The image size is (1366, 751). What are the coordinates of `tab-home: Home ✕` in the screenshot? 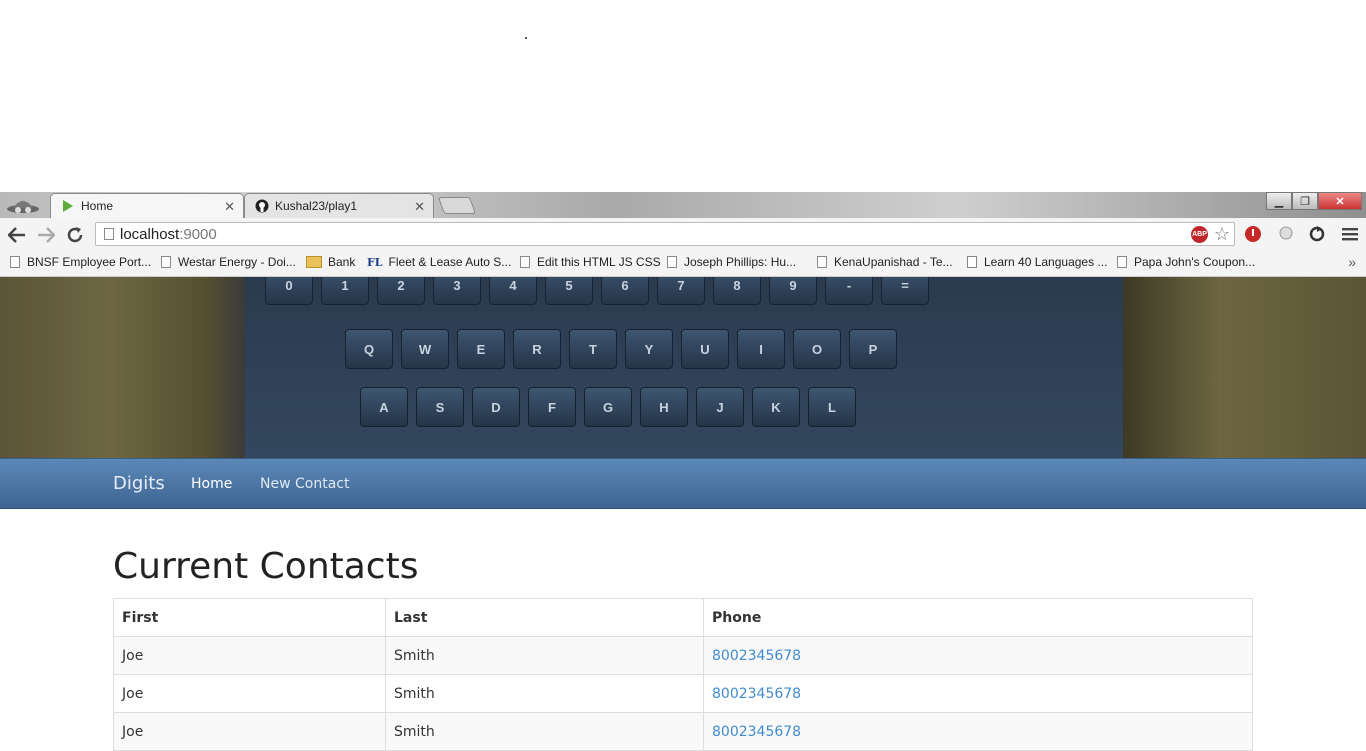 It's located at (147, 205).